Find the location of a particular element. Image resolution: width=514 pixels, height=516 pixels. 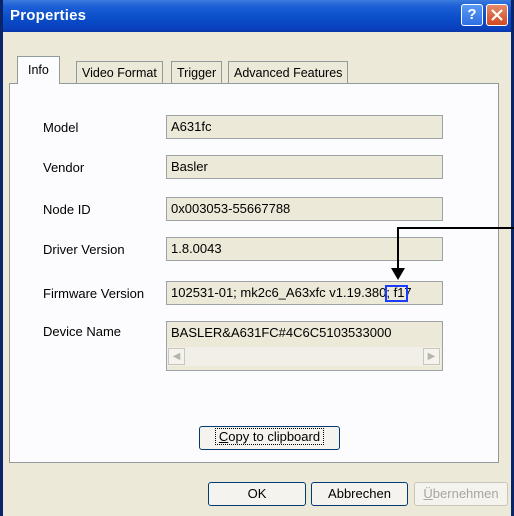

firmware-version-label: Firmware Version is located at coordinates (94, 293).